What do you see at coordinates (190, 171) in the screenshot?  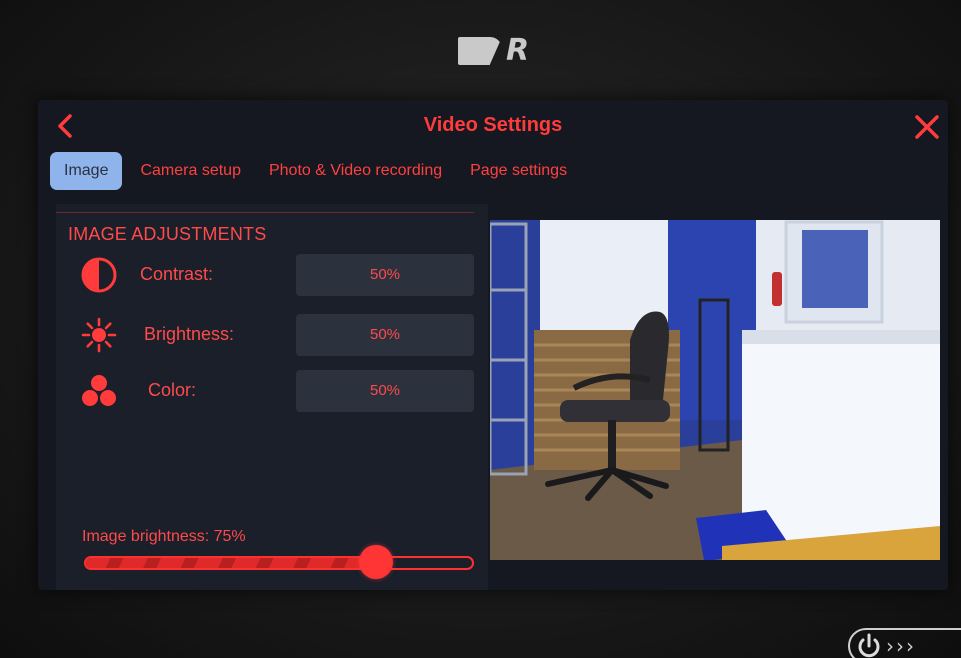 I see `tab-camera-setup: Camera setup` at bounding box center [190, 171].